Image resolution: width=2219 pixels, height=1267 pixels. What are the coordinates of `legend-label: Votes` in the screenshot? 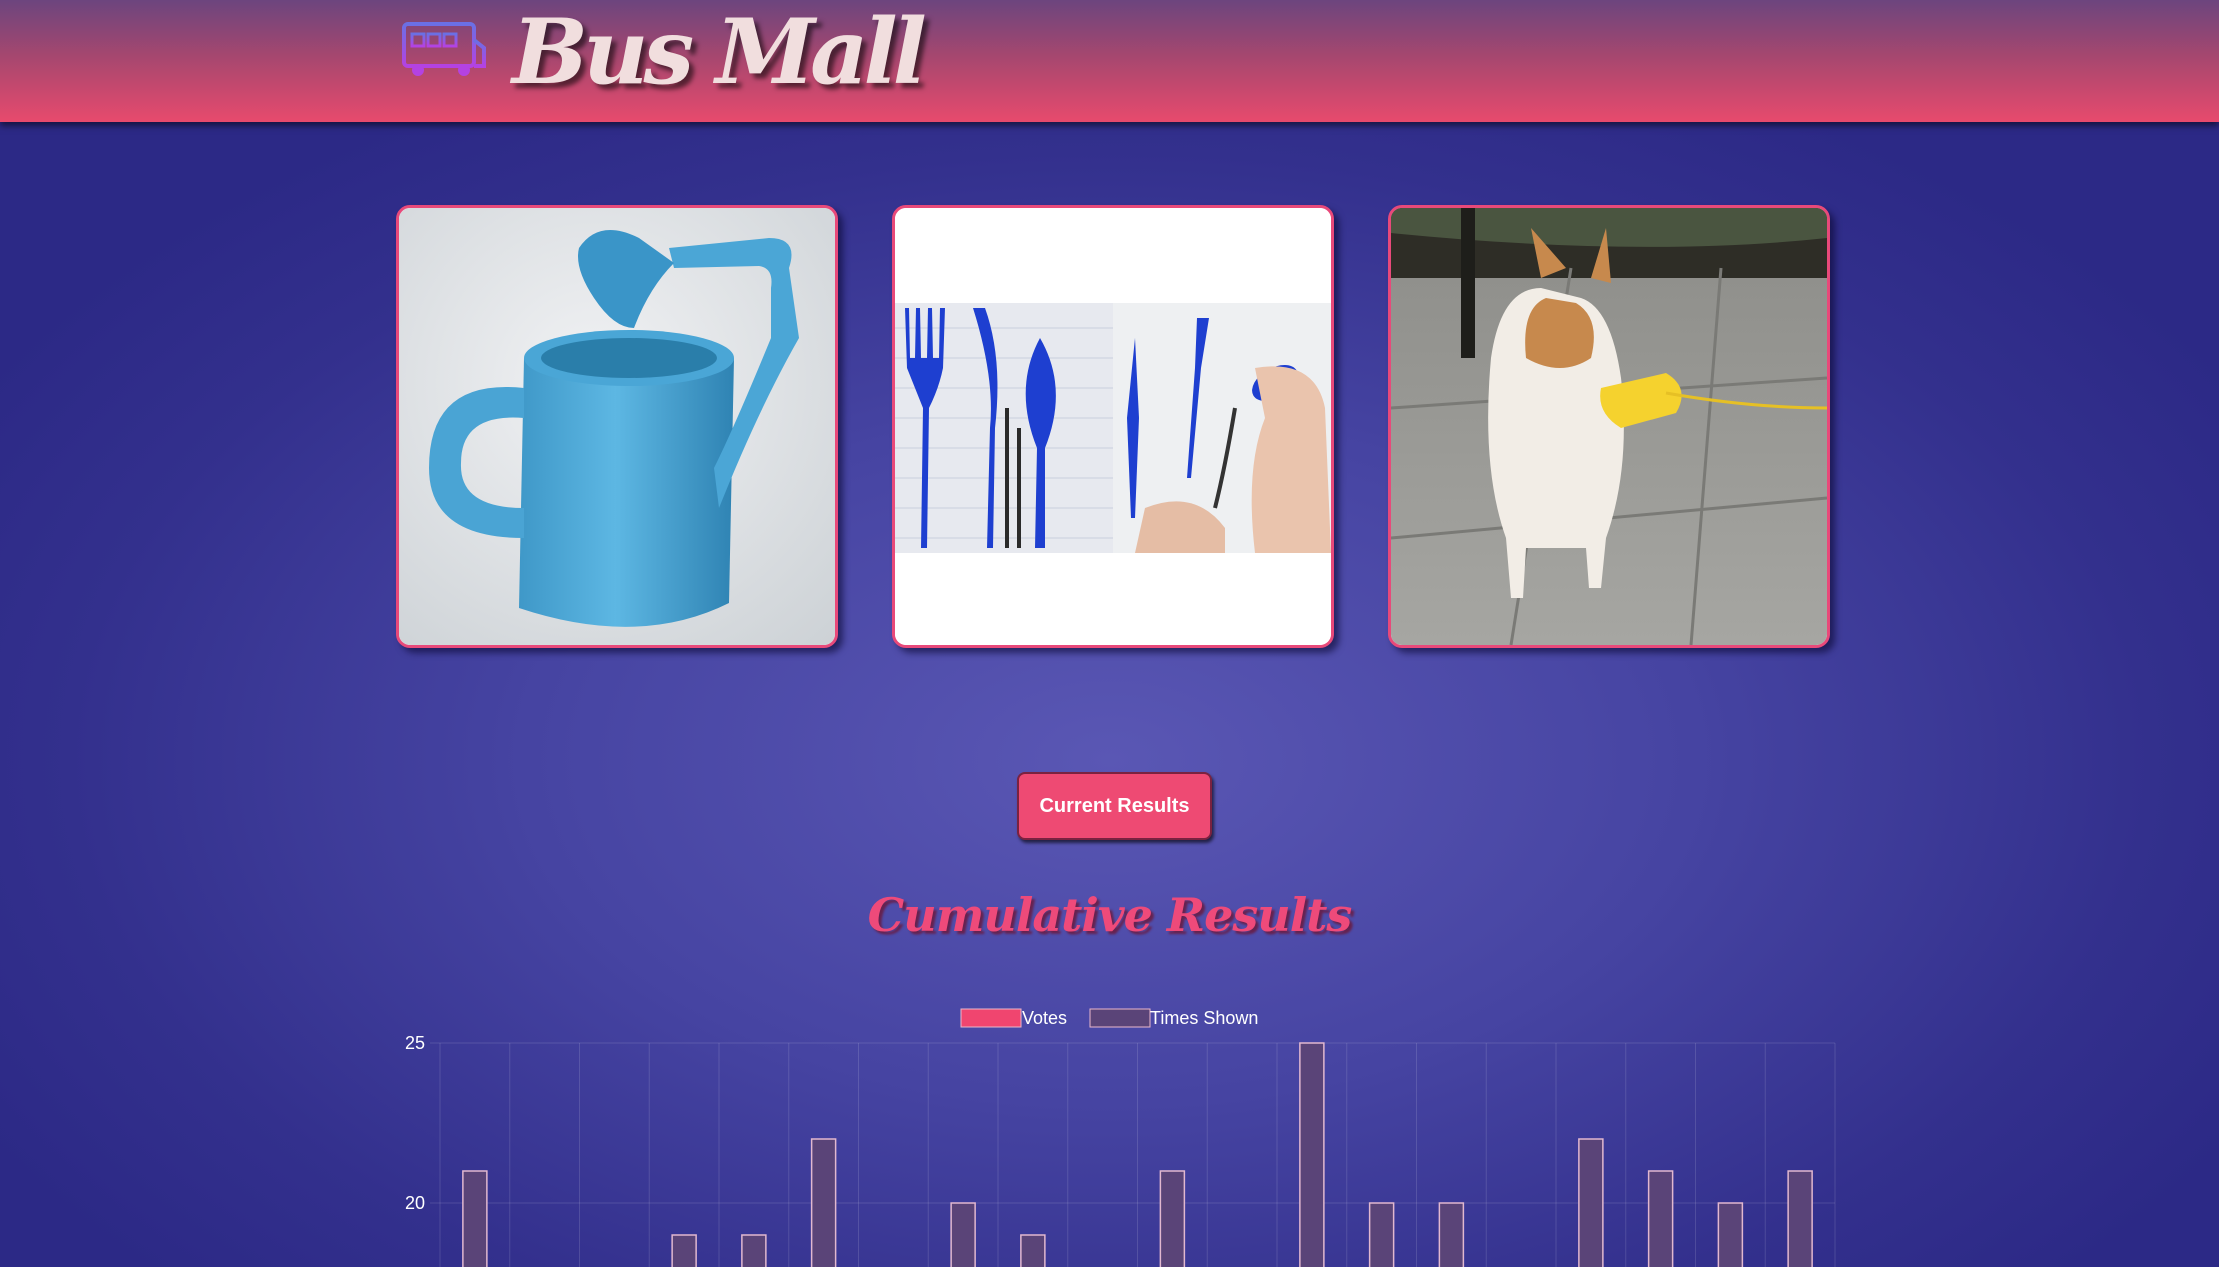 It's located at (1044, 1018).